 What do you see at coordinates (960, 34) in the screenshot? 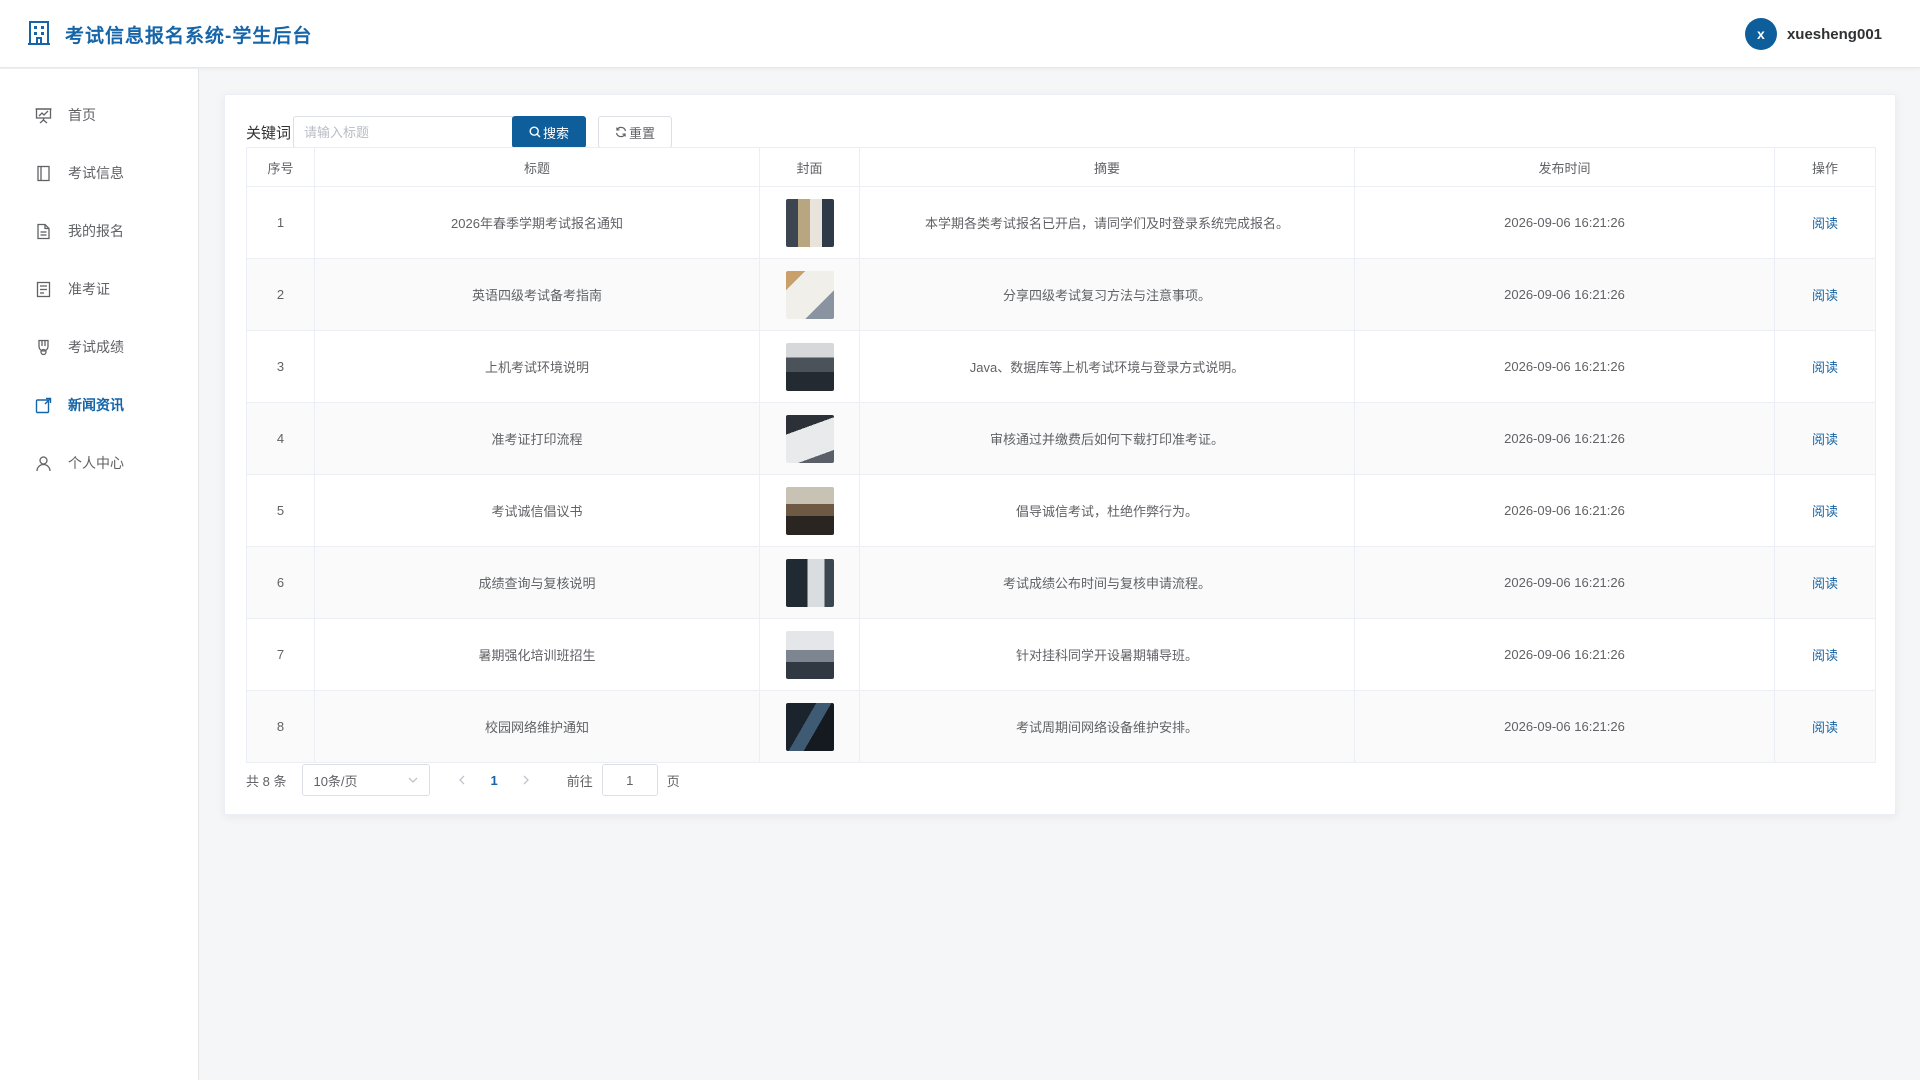
I see `top-header: 考试信息报名系统-学生后台 x xuesheng001` at bounding box center [960, 34].